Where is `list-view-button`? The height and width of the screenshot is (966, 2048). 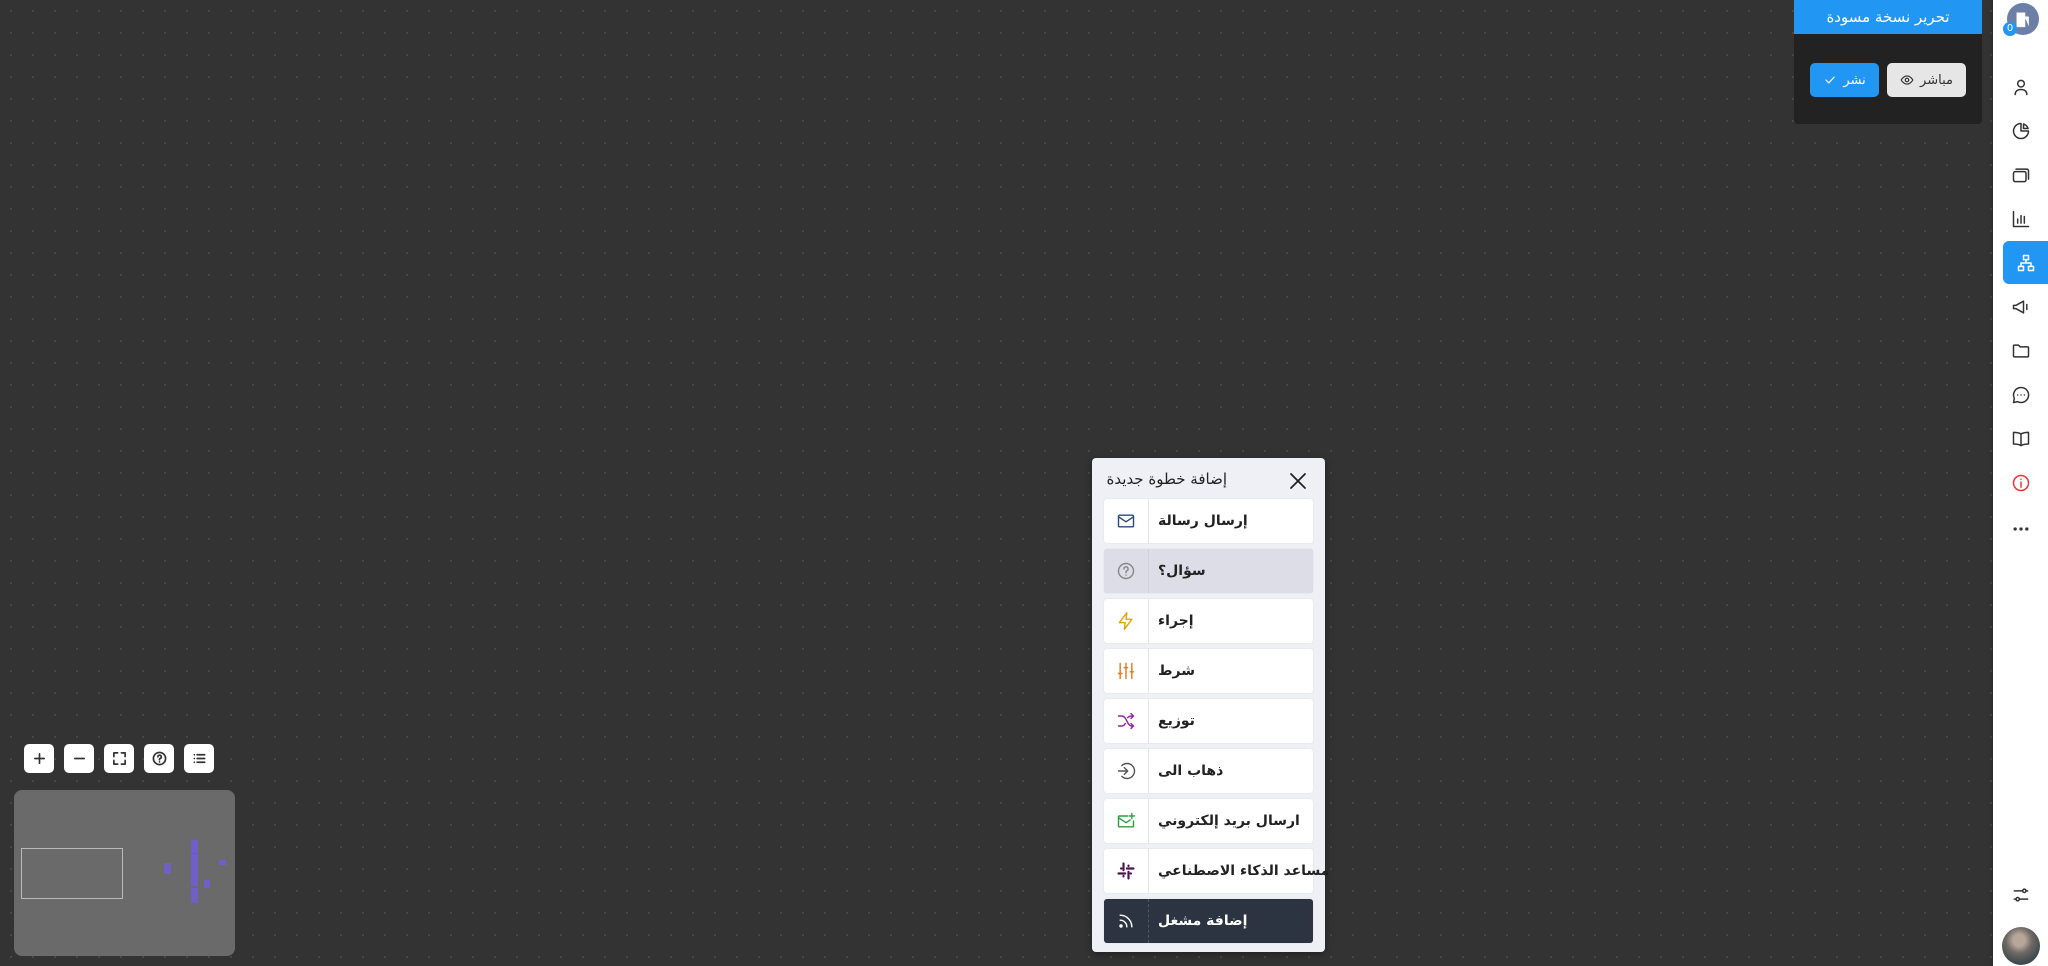
list-view-button is located at coordinates (199, 758).